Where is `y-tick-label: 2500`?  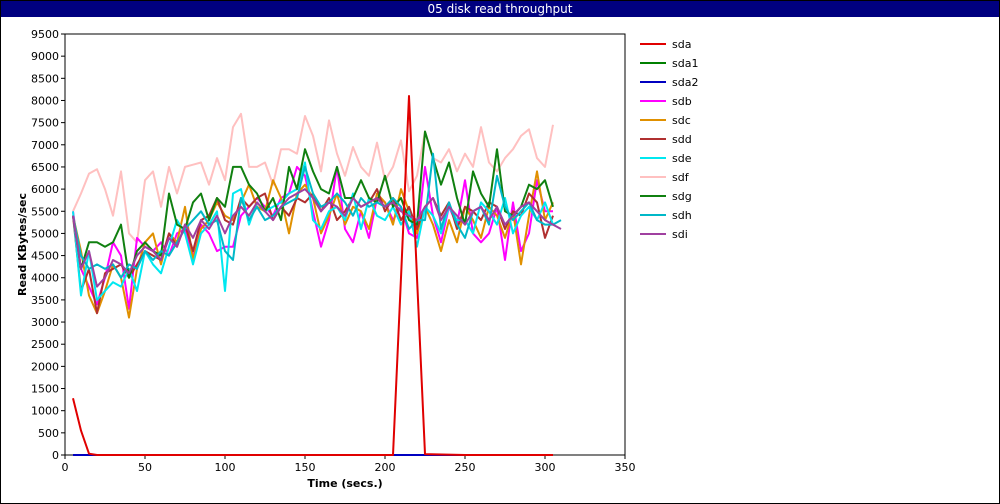 y-tick-label: 2500 is located at coordinates (45, 344).